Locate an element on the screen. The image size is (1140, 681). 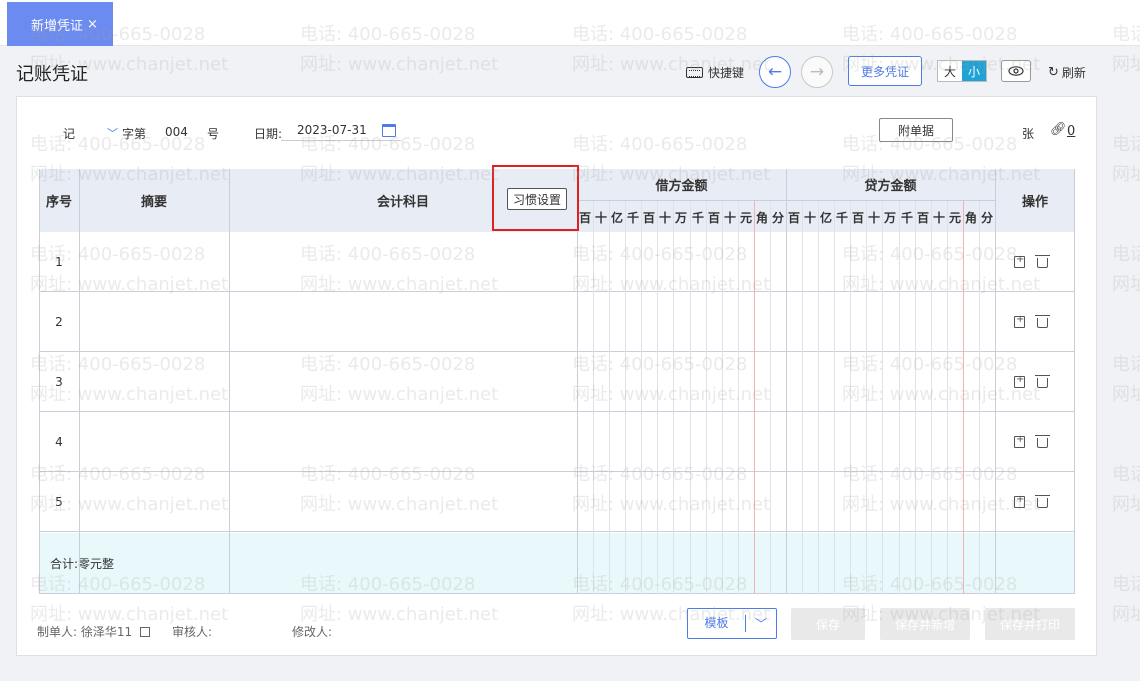
size-small-option: 小 is located at coordinates (974, 71).